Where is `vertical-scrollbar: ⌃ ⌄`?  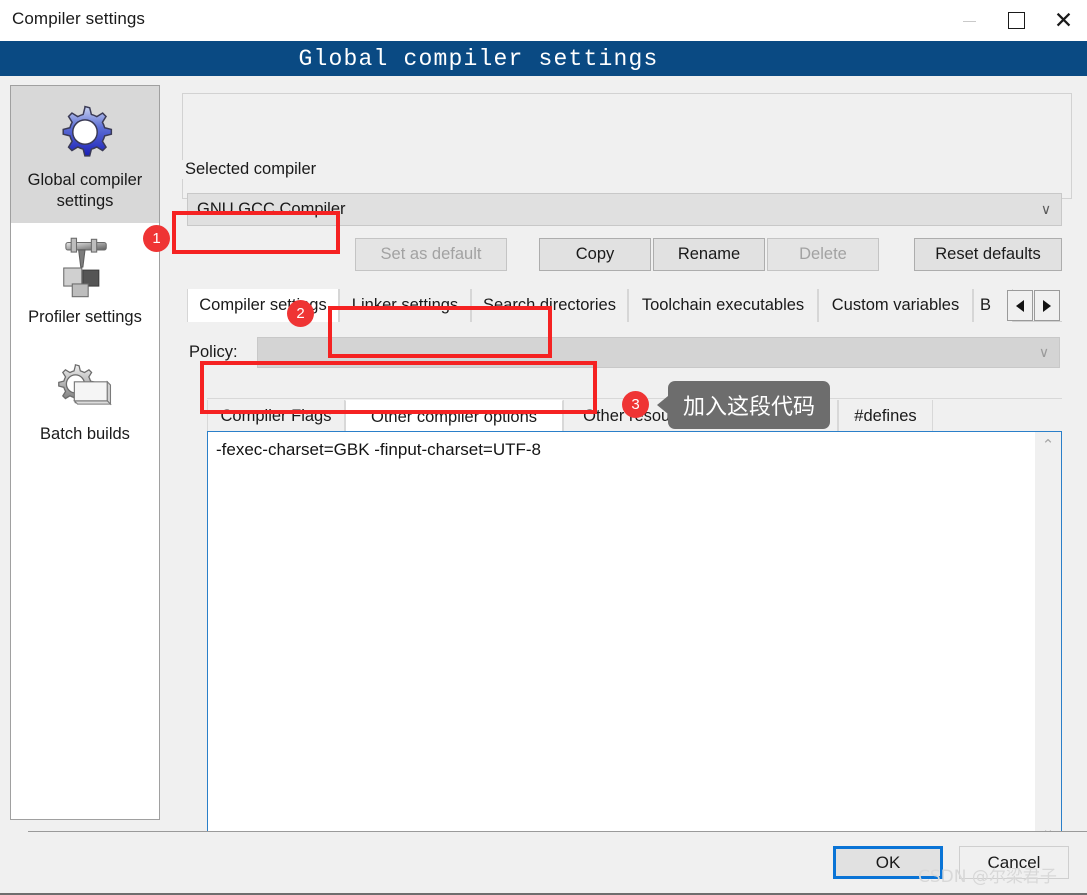 vertical-scrollbar: ⌃ ⌄ is located at coordinates (1048, 637).